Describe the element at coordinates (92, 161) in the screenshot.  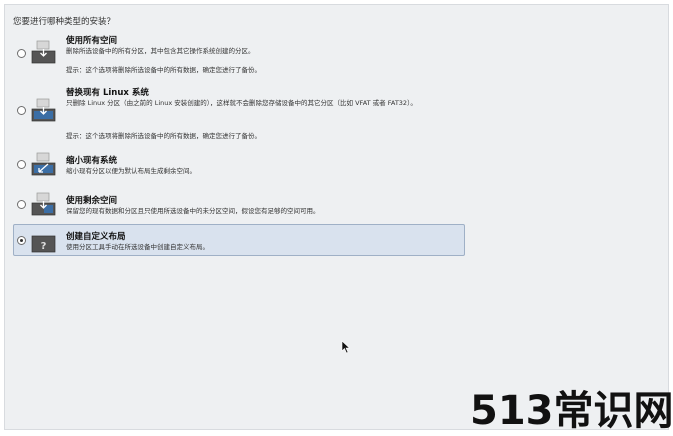
I see `option-title: 缩小现有系统` at that location.